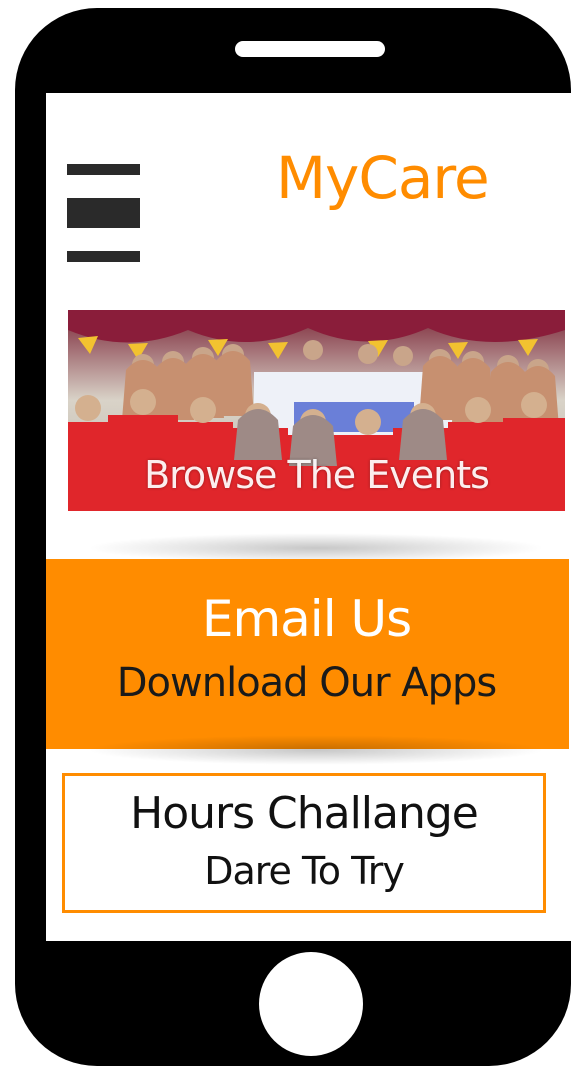  Describe the element at coordinates (103, 256) in the screenshot. I see `menu-bar-bottom` at that location.